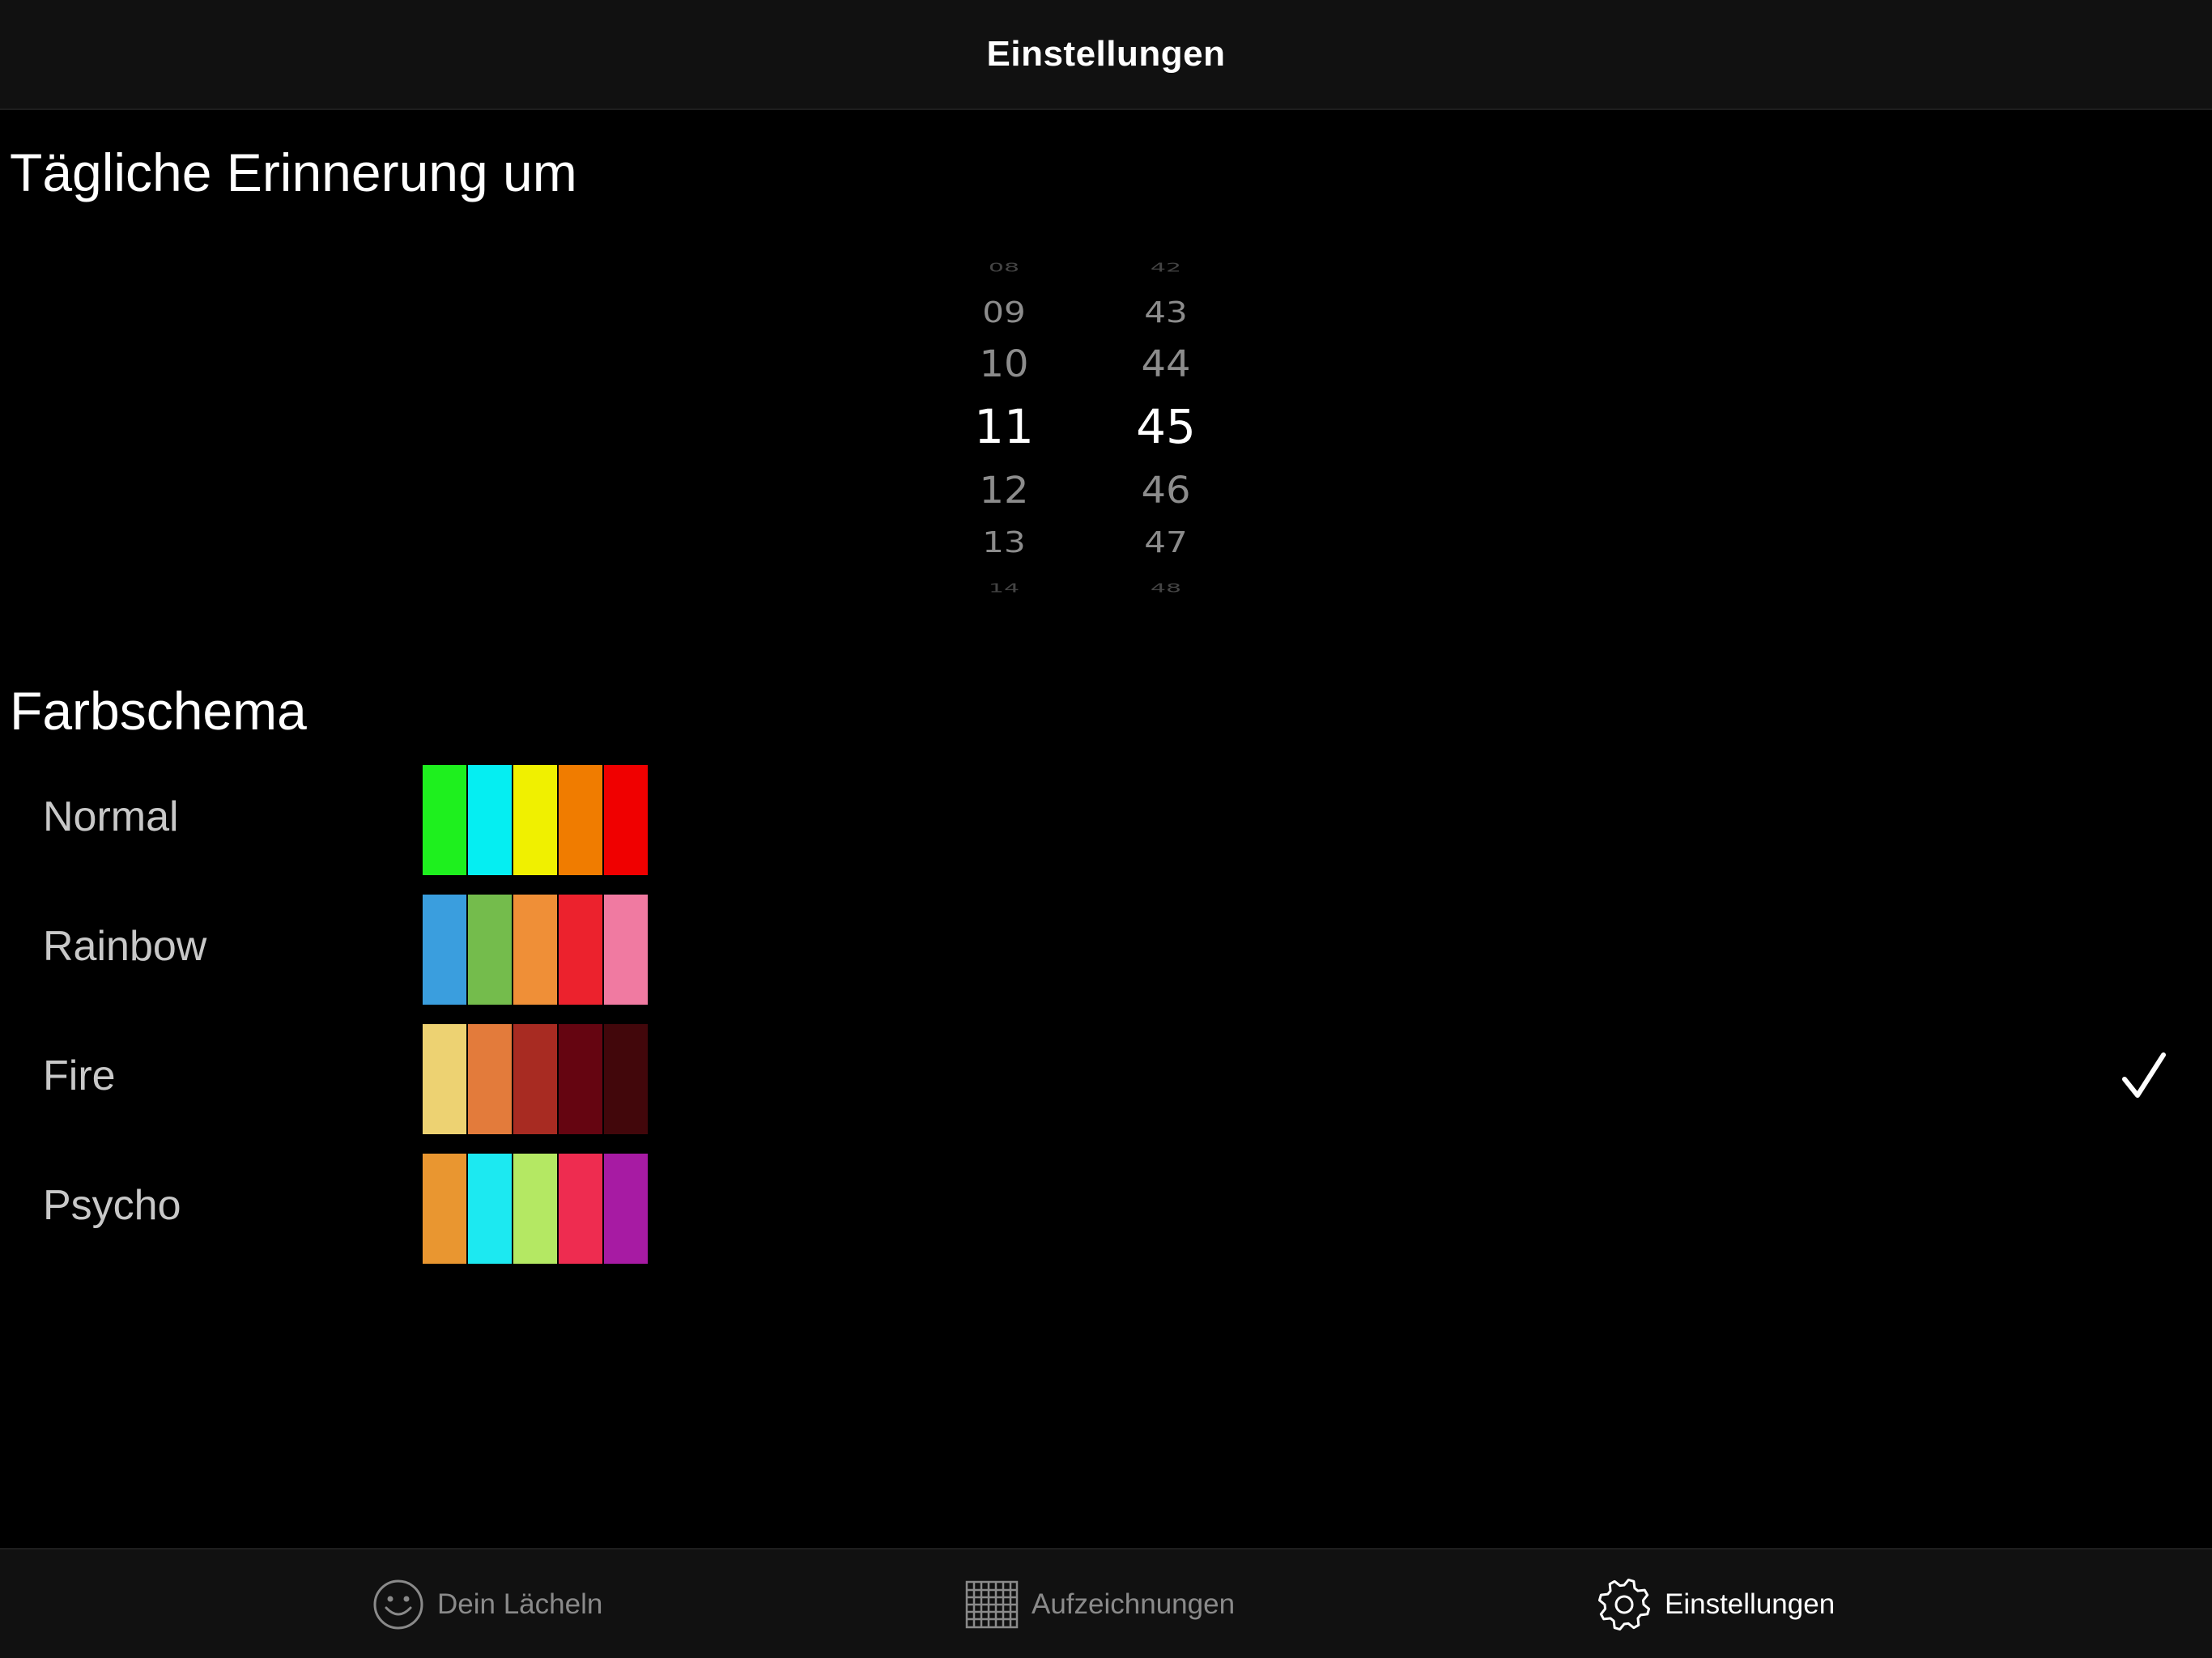  I want to click on nav-title: Einstellungen, so click(1106, 54).